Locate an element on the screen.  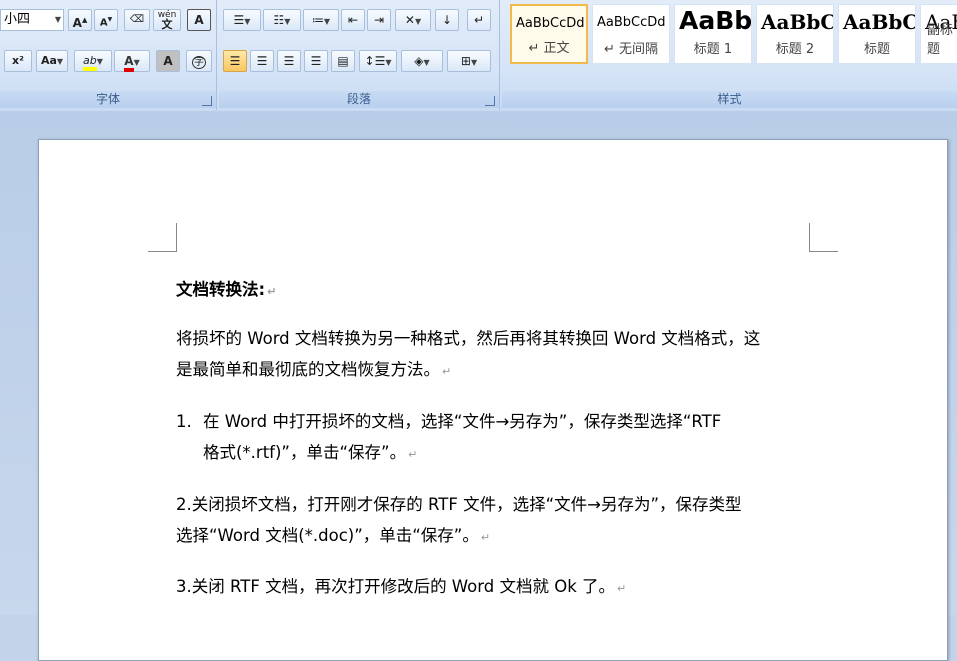
shrink-font-button: A▼ is located at coordinates (106, 20).